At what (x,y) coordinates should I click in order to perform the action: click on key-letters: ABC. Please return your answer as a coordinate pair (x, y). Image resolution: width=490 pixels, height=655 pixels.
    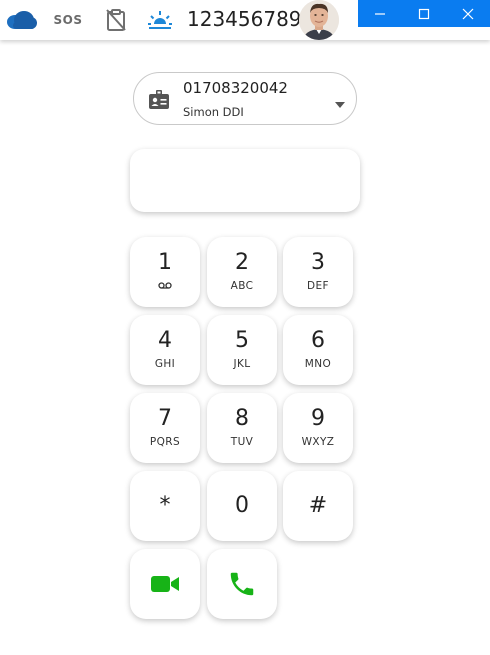
    Looking at the image, I should click on (242, 286).